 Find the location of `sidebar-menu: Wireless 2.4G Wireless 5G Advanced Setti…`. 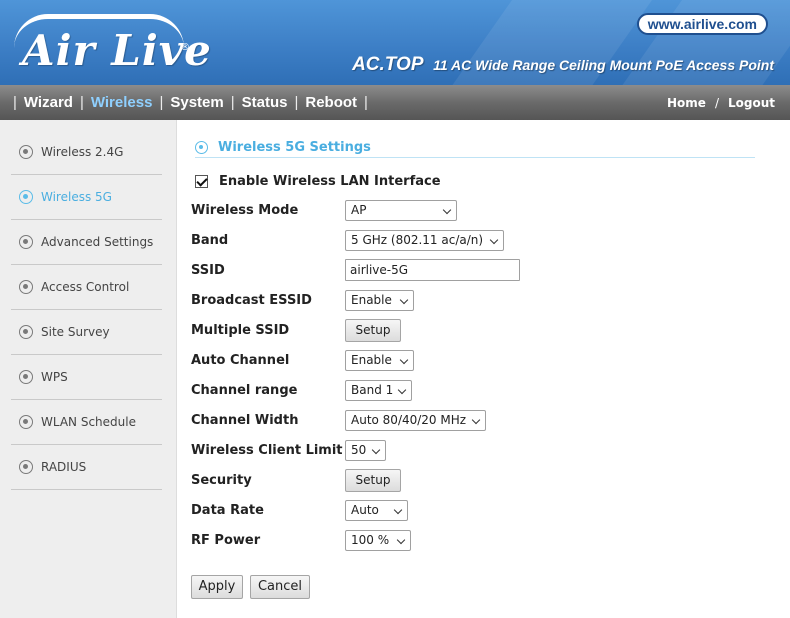

sidebar-menu: Wireless 2.4G Wireless 5G Advanced Setti… is located at coordinates (86, 310).